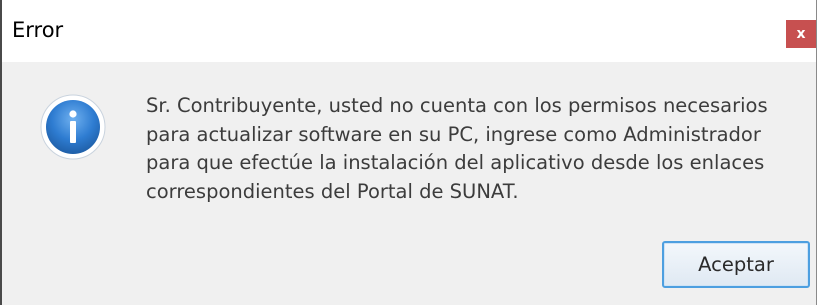 This screenshot has height=306, width=819. What do you see at coordinates (736, 264) in the screenshot?
I see `accept-button: Aceptar` at bounding box center [736, 264].